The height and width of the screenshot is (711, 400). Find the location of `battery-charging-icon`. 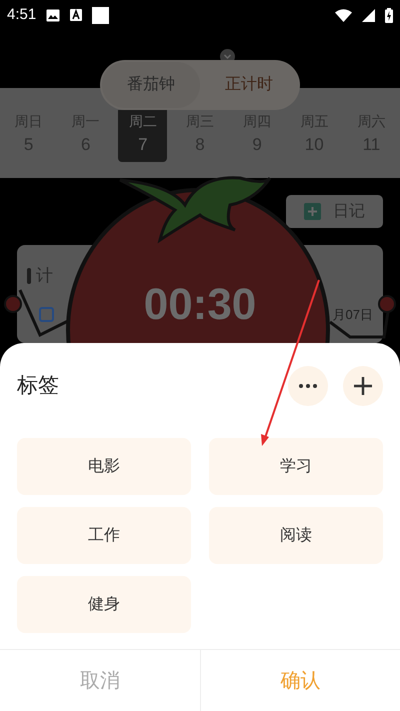

battery-charging-icon is located at coordinates (389, 15).